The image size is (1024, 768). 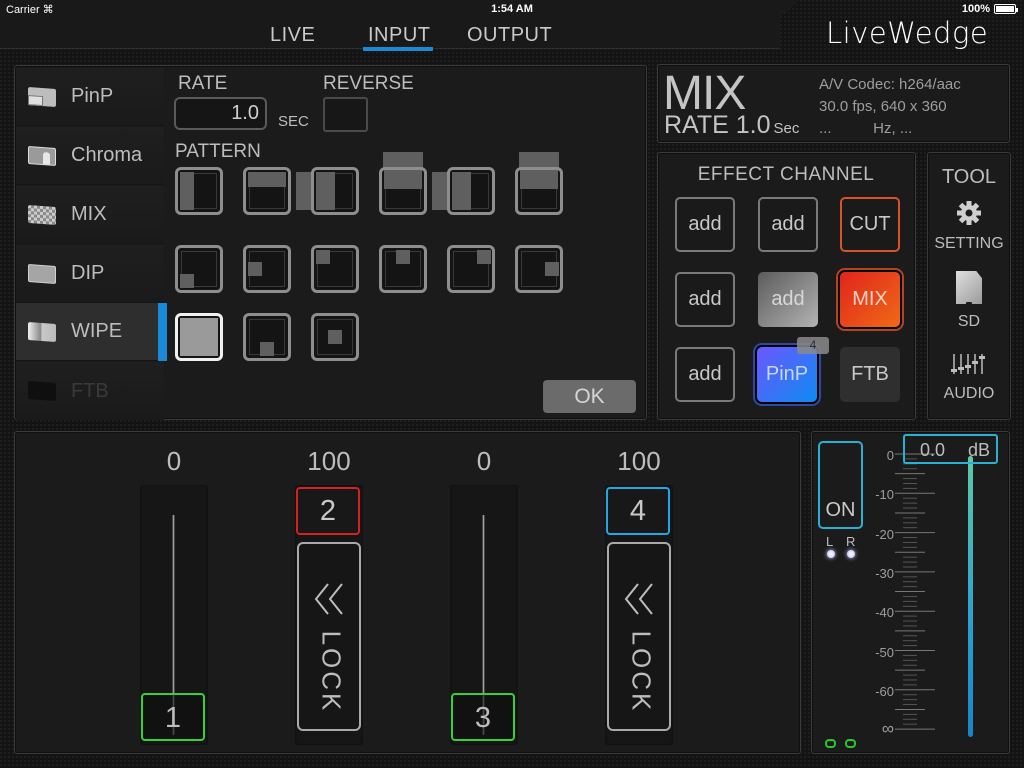 What do you see at coordinates (368, 83) in the screenshot?
I see `reverse-label: REVERSE` at bounding box center [368, 83].